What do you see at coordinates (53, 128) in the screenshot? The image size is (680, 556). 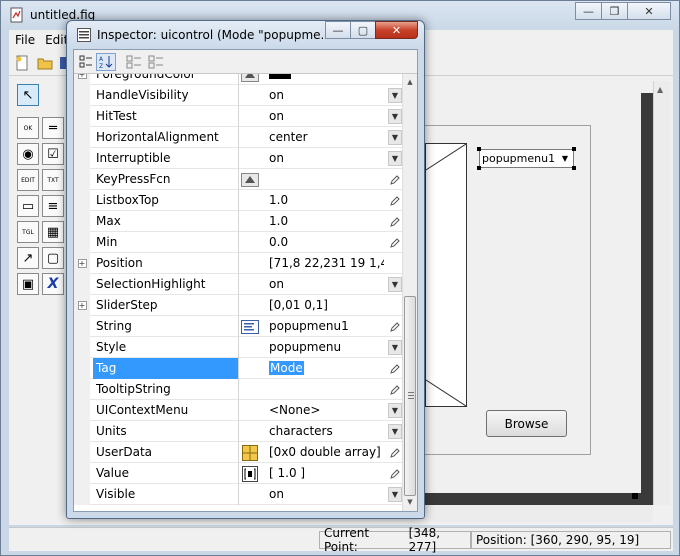 I see `slider-tool: ═` at bounding box center [53, 128].